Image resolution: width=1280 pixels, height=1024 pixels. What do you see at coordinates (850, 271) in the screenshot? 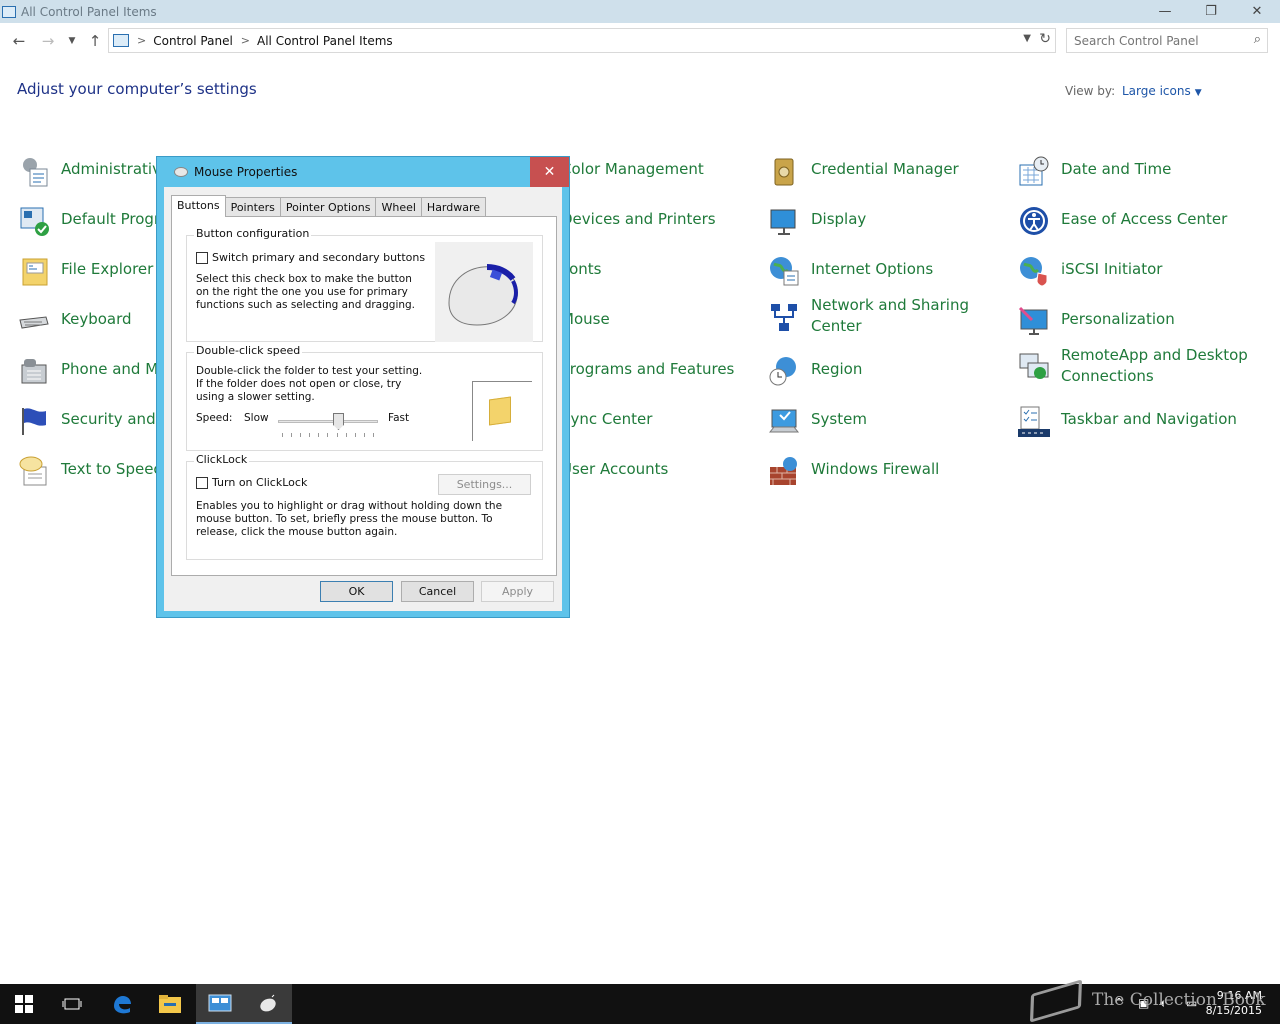
I see `item-internet-options: Internet Options` at bounding box center [850, 271].